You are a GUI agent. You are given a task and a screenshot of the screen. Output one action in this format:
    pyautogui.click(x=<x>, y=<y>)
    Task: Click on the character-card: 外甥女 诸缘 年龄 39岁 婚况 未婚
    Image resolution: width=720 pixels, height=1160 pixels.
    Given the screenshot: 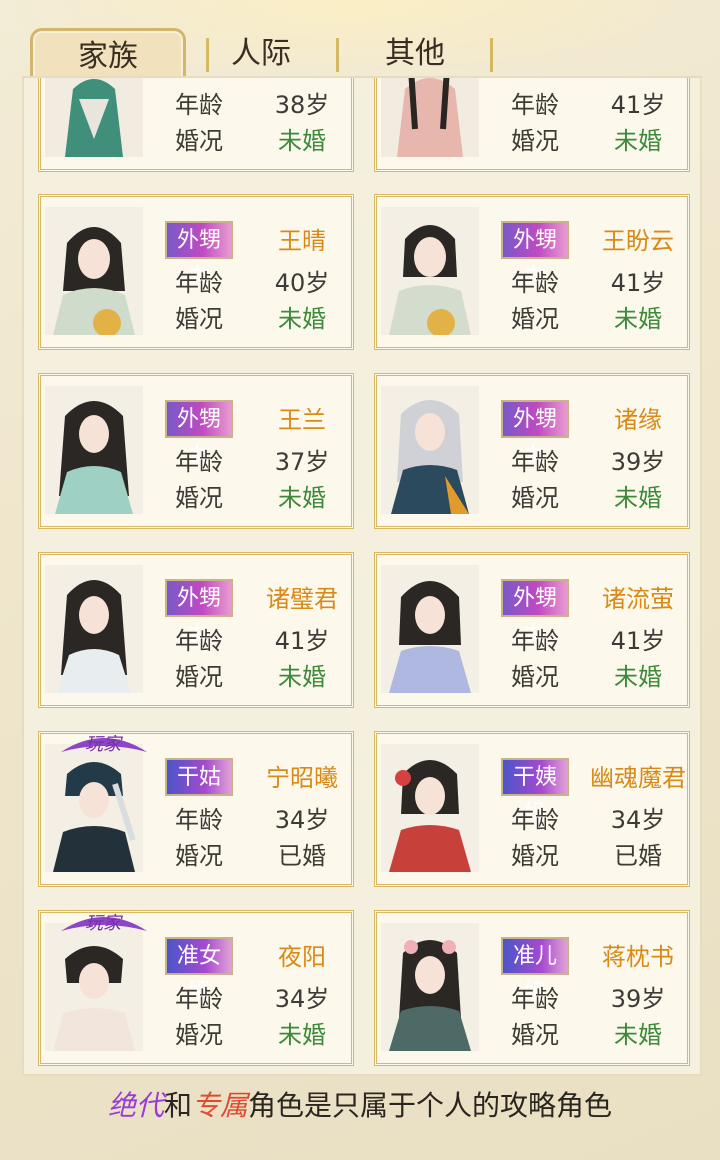 What is the action you would take?
    pyautogui.click(x=532, y=451)
    